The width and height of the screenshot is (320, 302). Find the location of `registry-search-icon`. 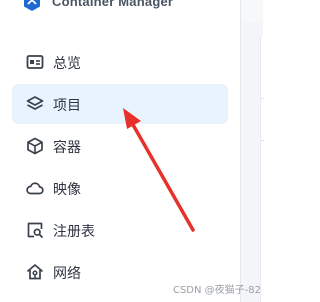

registry-search-icon is located at coordinates (35, 230).